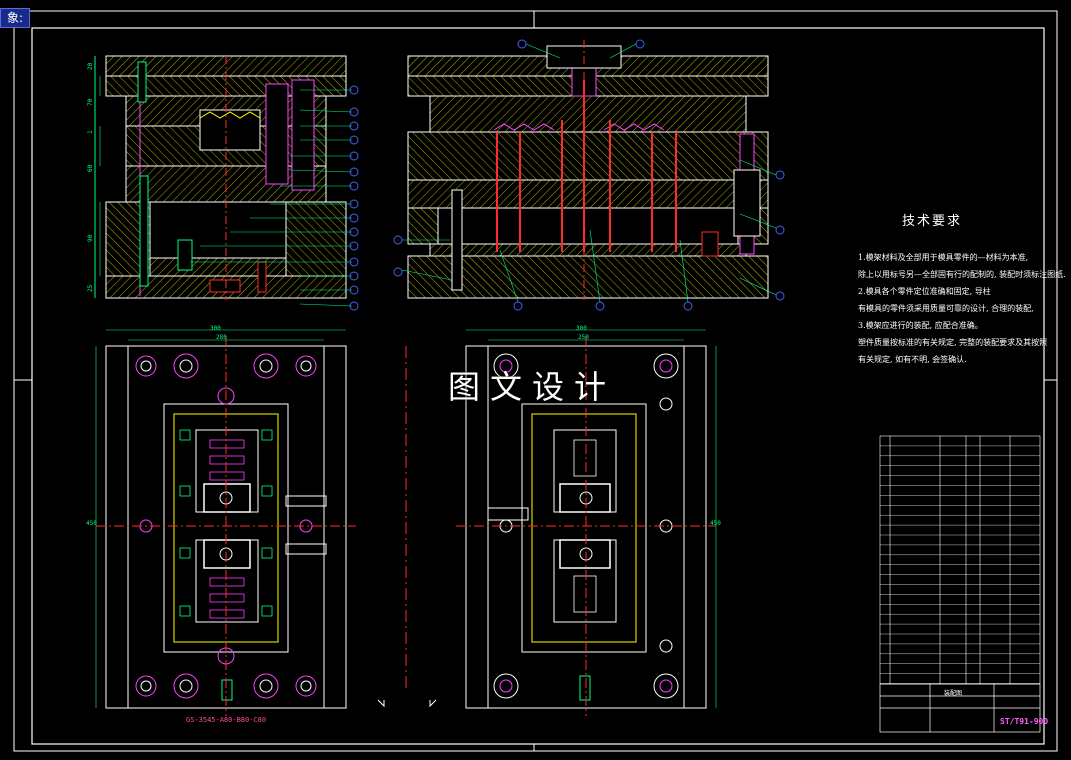 Image resolution: width=1071 pixels, height=760 pixels. Describe the element at coordinates (946, 308) in the screenshot. I see `tech-req-line: 有模具的零件须采用质量可靠的设计, 合理的装配,` at that location.